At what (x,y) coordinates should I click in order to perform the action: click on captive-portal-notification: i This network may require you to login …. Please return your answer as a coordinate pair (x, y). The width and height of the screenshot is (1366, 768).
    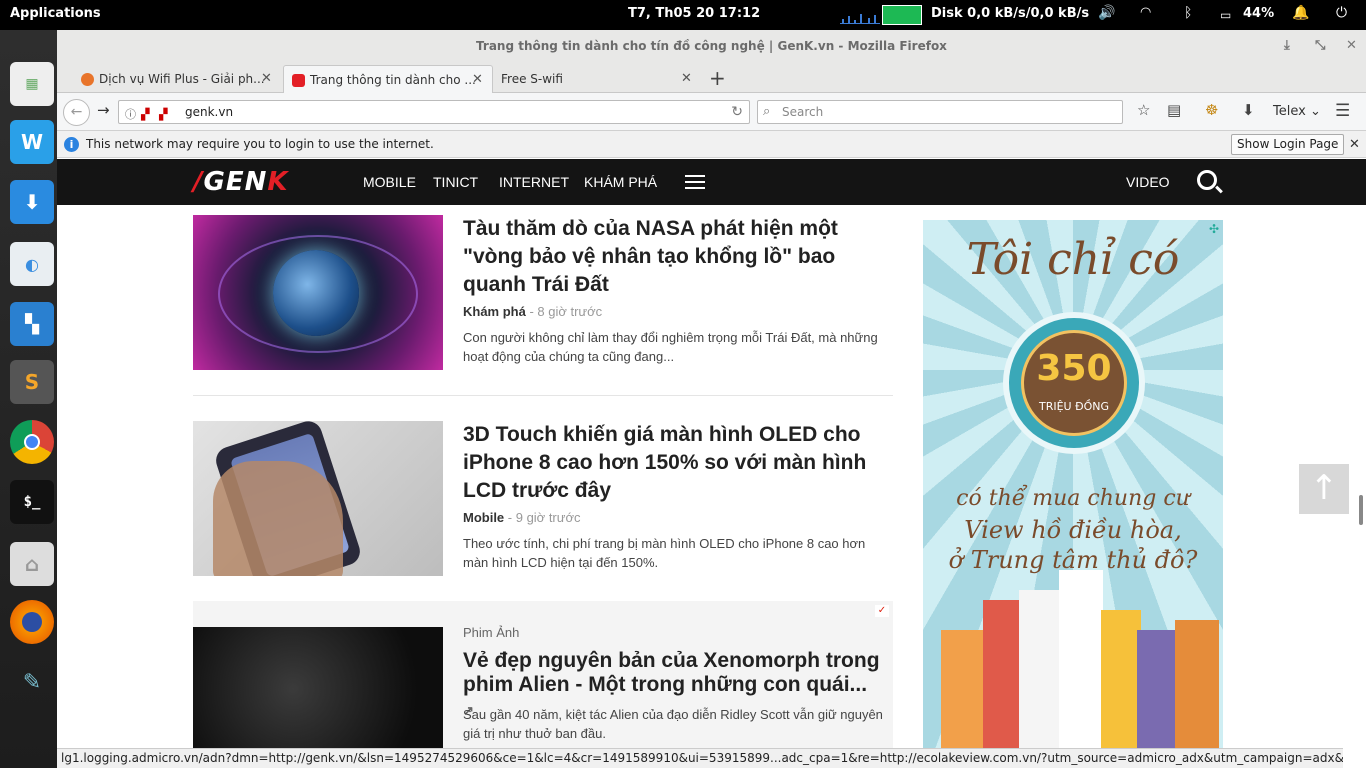
    Looking at the image, I should click on (711, 144).